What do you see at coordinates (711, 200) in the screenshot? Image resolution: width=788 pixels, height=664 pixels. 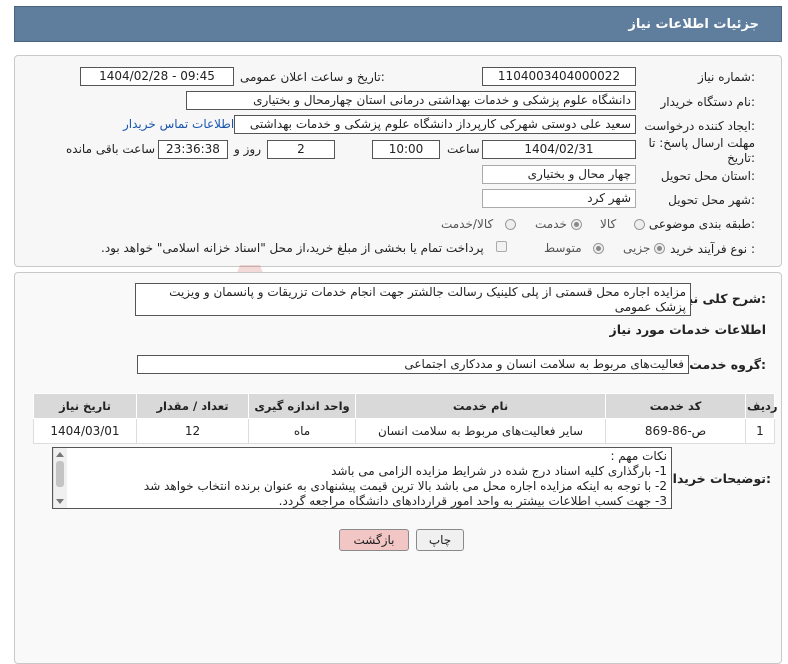 I see `city-label: شهر محل تحویل:` at bounding box center [711, 200].